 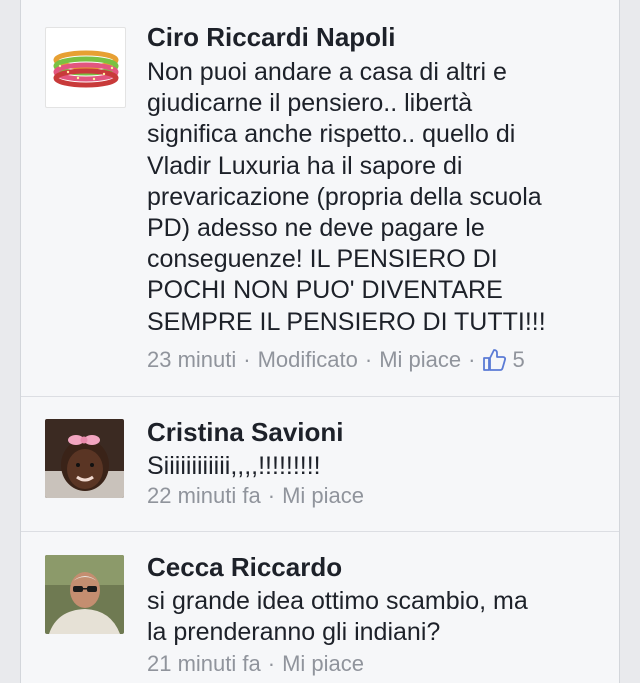 I want to click on comment-author: Ciro Riccardi Napoli, so click(x=271, y=37).